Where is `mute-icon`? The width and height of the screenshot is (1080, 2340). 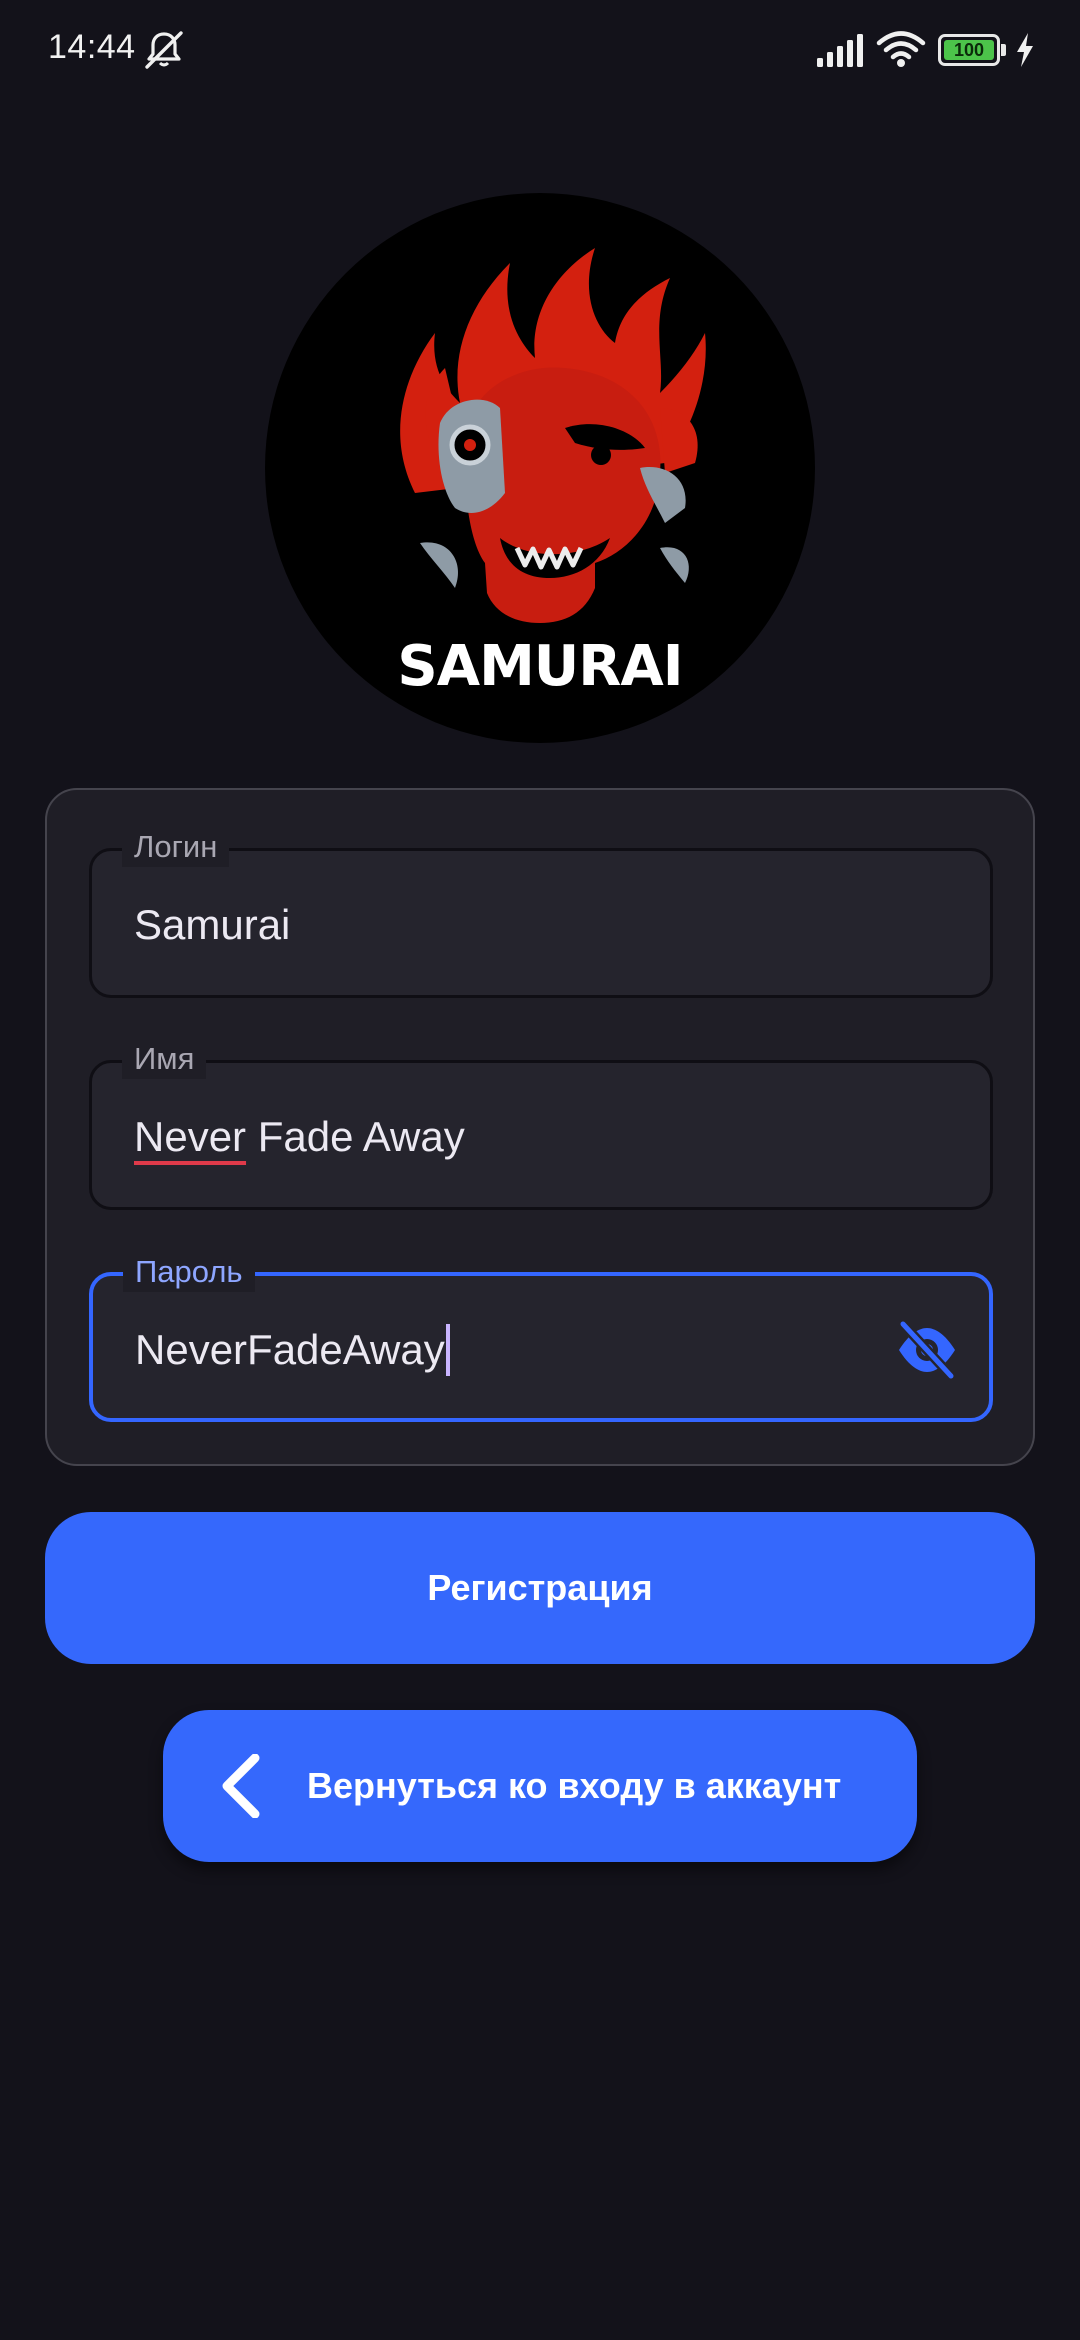 mute-icon is located at coordinates (164, 50).